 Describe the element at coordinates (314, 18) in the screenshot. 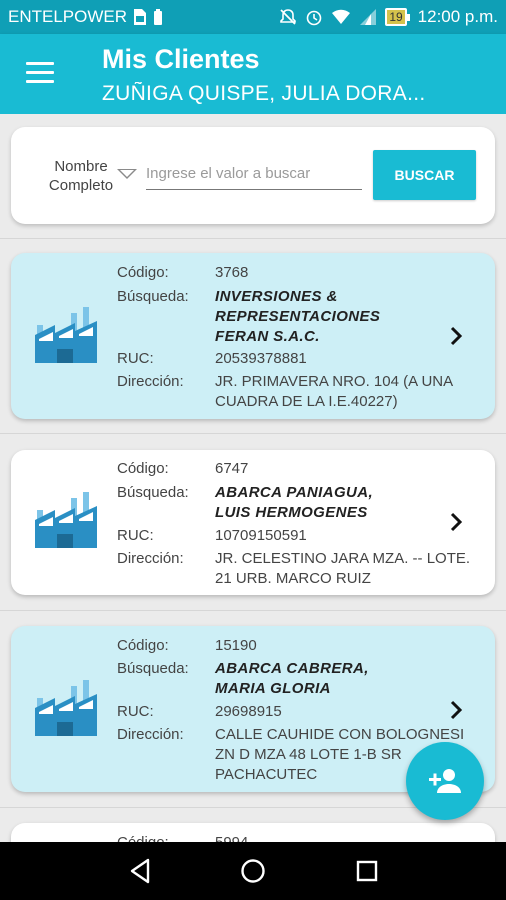

I see `alarm-icon` at that location.